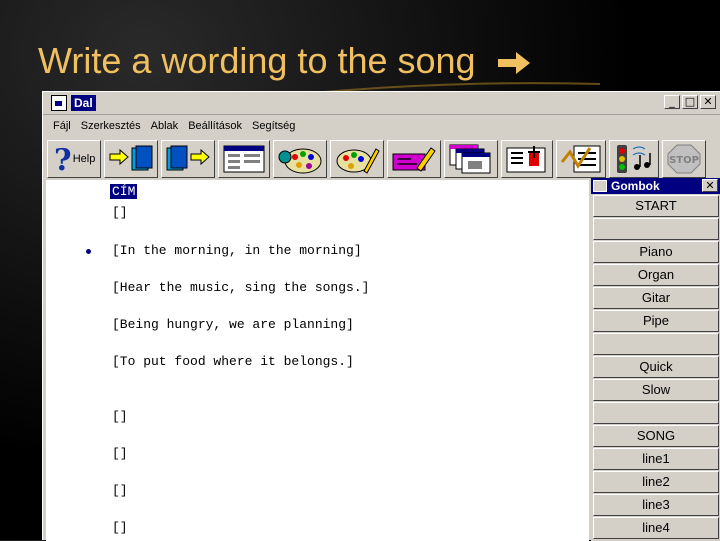 The height and width of the screenshot is (541, 720). I want to click on slide-title-text: Write a wording to the song, so click(257, 60).